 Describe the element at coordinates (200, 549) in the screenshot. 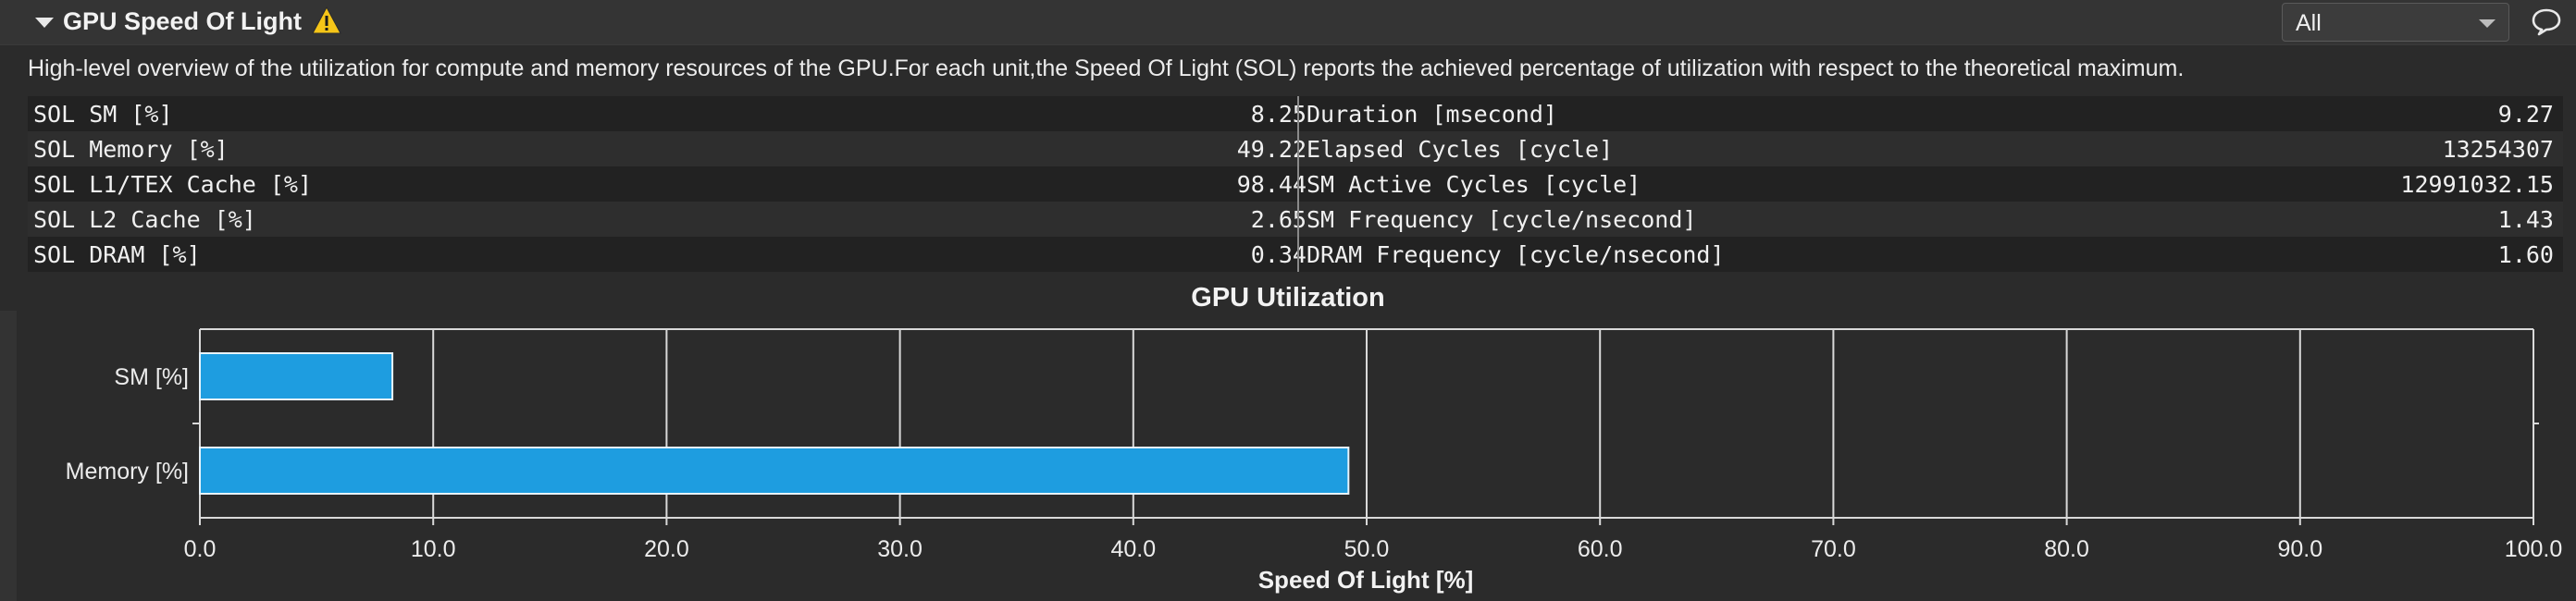

I see `x-tick-label: 0.0` at that location.